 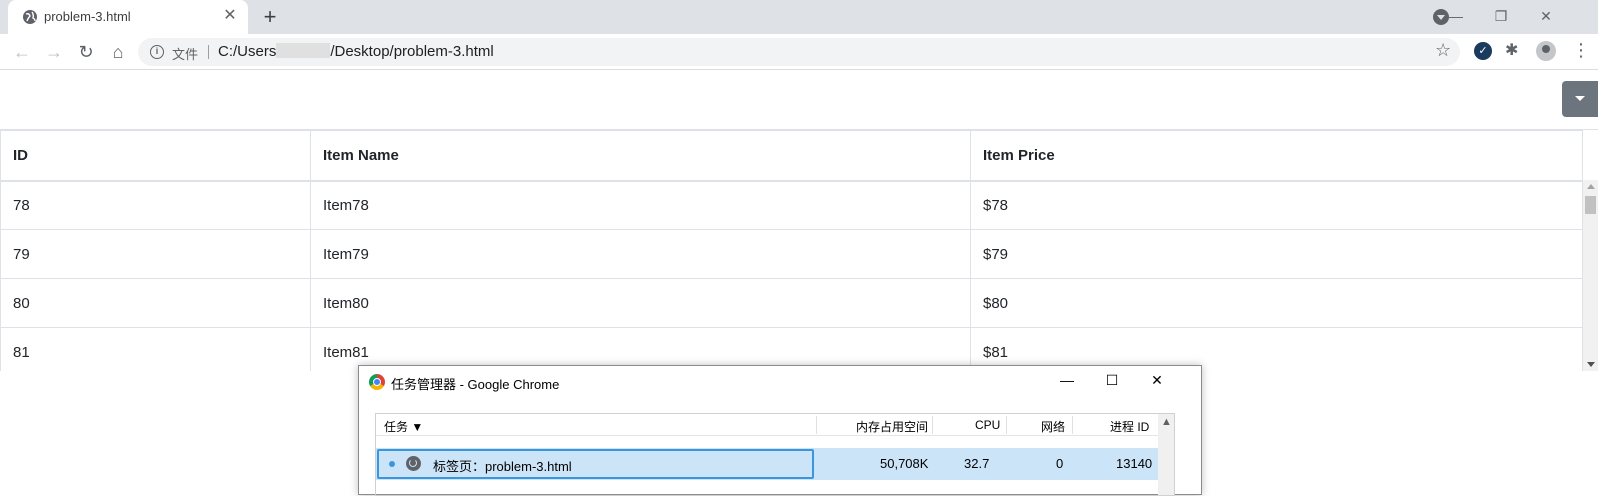 I want to click on cell-item-price: $79, so click(x=1276, y=254).